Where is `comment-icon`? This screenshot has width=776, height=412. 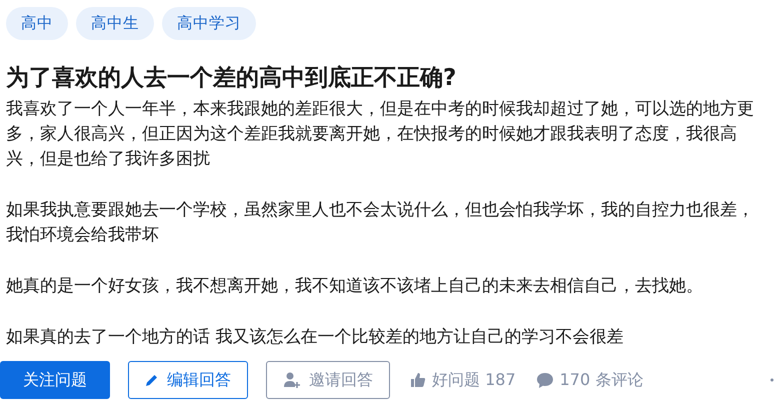 comment-icon is located at coordinates (545, 380).